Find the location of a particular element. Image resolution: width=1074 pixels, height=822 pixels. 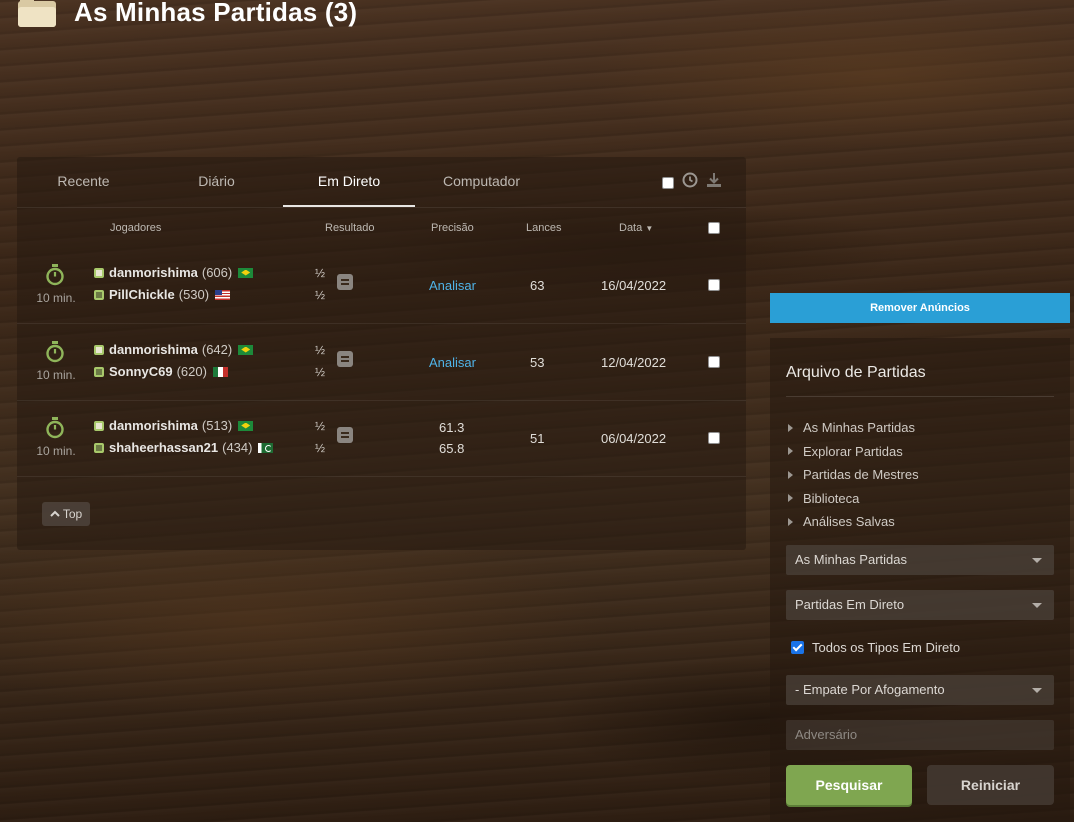

search-button: Pesquisar is located at coordinates (849, 785).